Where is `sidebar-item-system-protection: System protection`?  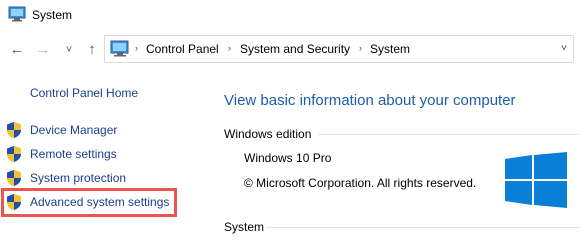
sidebar-item-system-protection: System protection is located at coordinates (91, 178).